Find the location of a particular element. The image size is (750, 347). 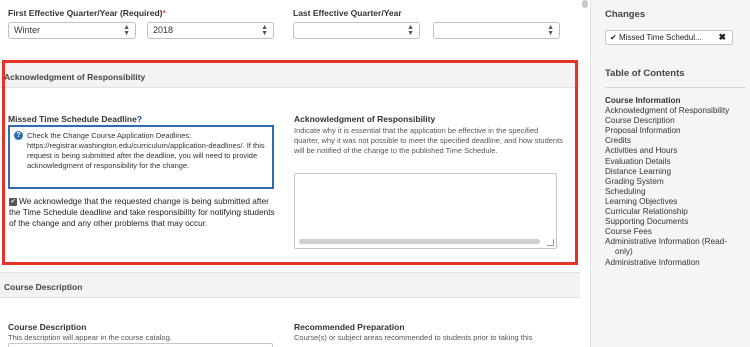

change-tag: ✔ Missed Time Schedul... ✖ is located at coordinates (669, 37).